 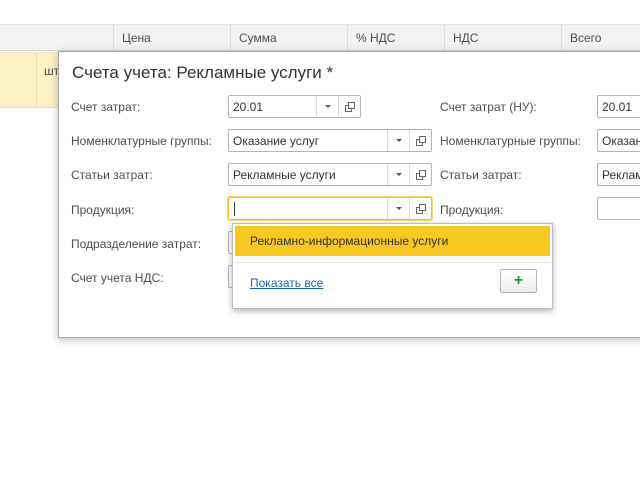 I want to click on column-header-vat: НДС, so click(x=502, y=38).